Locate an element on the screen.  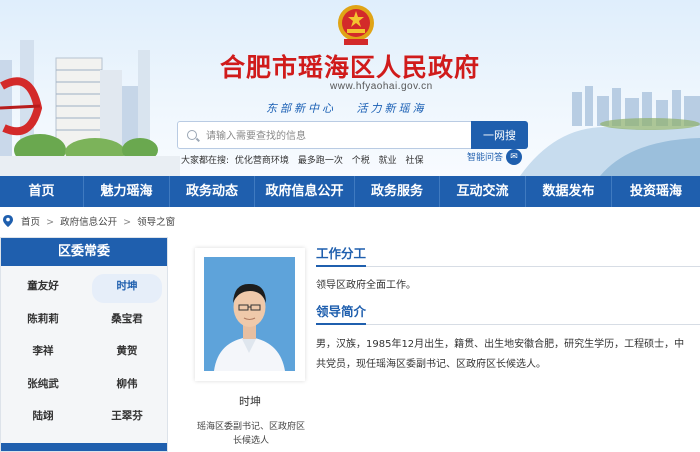
leader-portrait is located at coordinates (249, 314).